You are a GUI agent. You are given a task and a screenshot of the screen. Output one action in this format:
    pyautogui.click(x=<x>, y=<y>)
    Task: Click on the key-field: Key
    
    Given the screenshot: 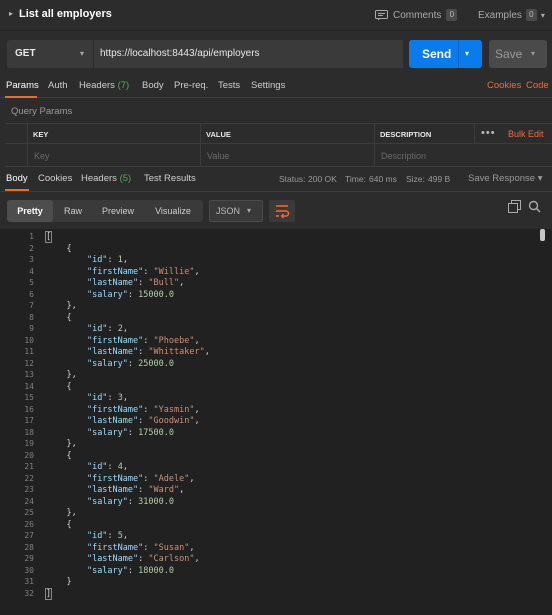 What is the action you would take?
    pyautogui.click(x=42, y=156)
    